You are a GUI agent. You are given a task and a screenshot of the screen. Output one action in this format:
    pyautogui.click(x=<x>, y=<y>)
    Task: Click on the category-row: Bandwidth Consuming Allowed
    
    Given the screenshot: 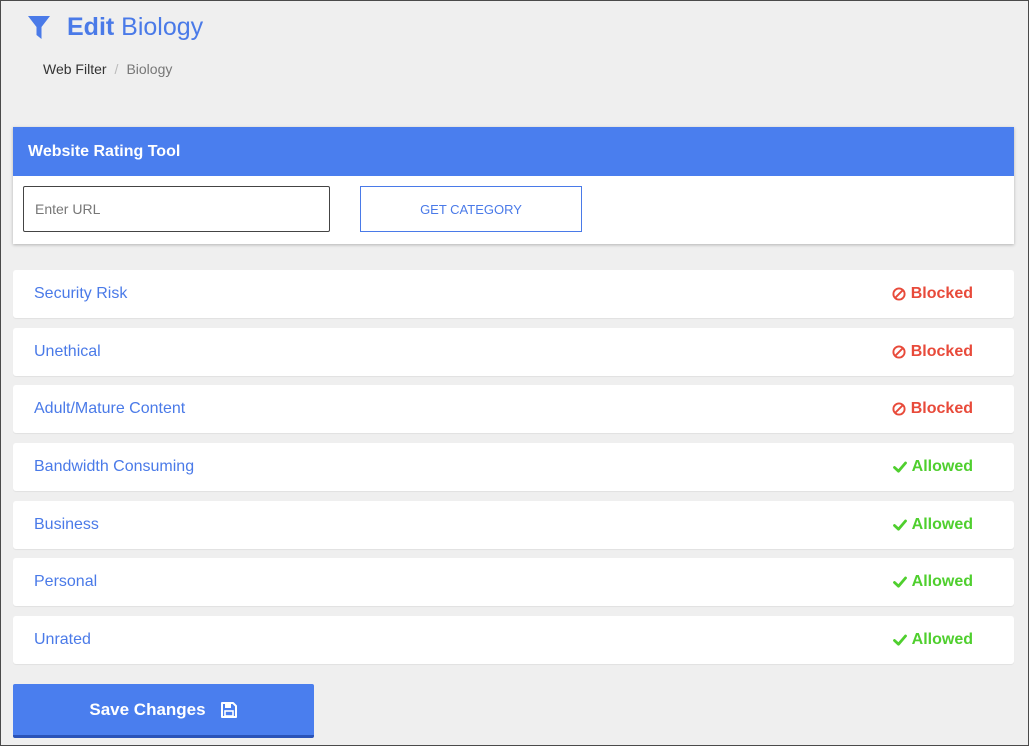 What is the action you would take?
    pyautogui.click(x=513, y=467)
    